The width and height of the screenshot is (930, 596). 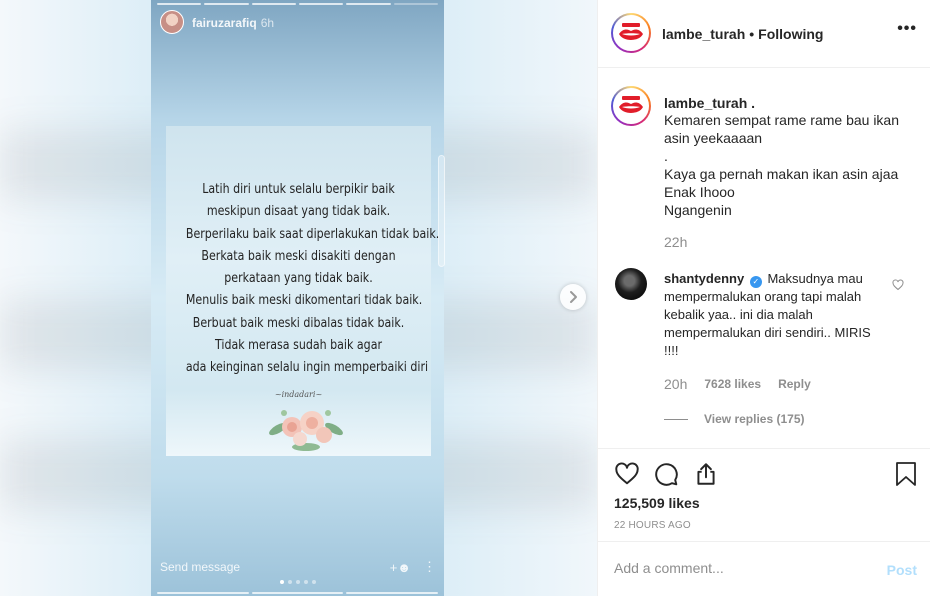 I want to click on share-icon, so click(x=706, y=474).